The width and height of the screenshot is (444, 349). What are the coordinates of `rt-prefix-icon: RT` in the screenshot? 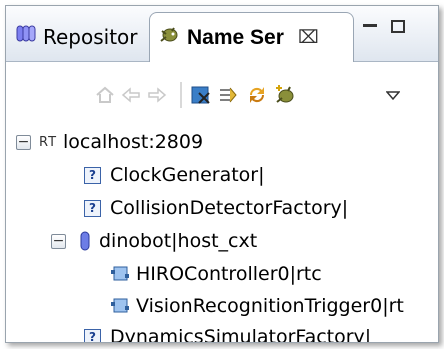 It's located at (48, 142).